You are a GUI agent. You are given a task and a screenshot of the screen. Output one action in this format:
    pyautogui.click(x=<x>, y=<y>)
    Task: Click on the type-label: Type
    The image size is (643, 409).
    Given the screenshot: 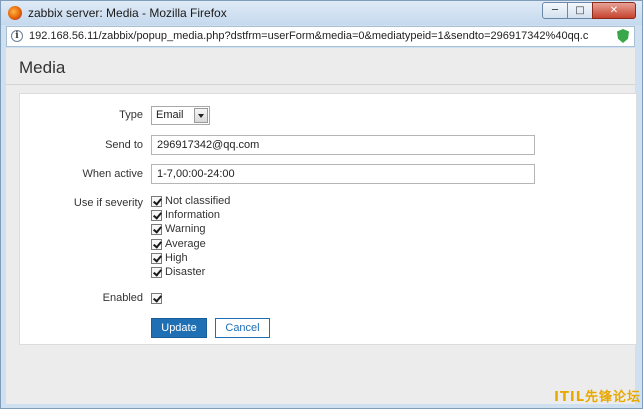 What is the action you would take?
    pyautogui.click(x=131, y=115)
    